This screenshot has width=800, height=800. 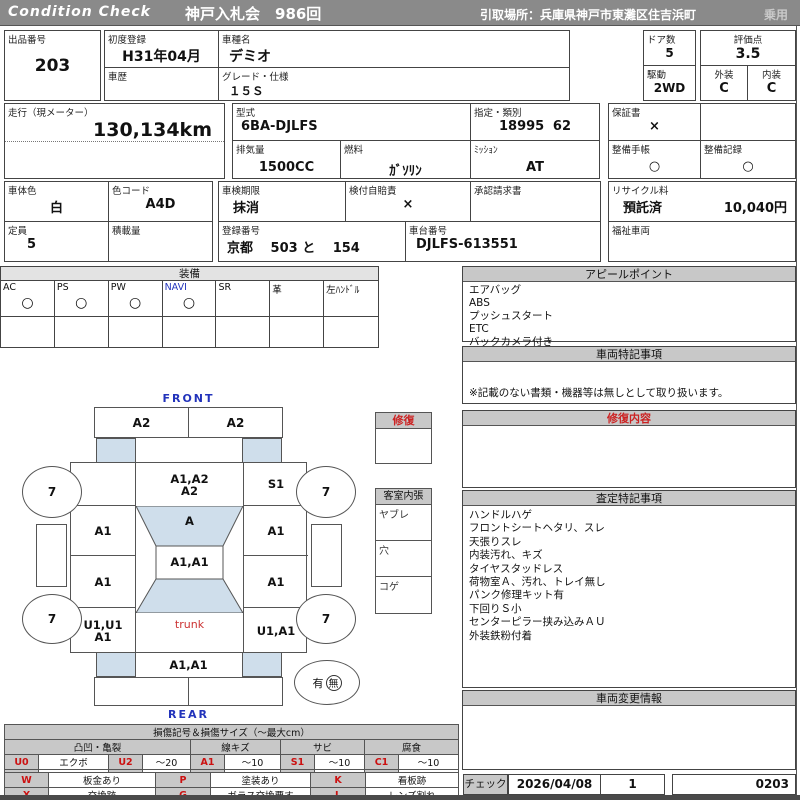 What do you see at coordinates (411, 747) in the screenshot?
I see `legend-group-corrosion: 腐食` at bounding box center [411, 747].